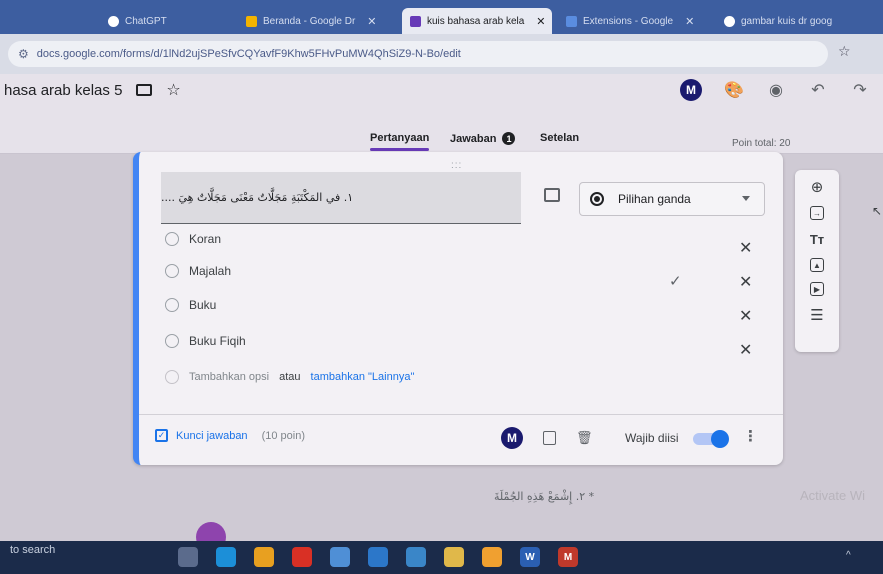 This screenshot has width=883, height=574. What do you see at coordinates (210, 271) in the screenshot?
I see `option-label: Majalah` at bounding box center [210, 271].